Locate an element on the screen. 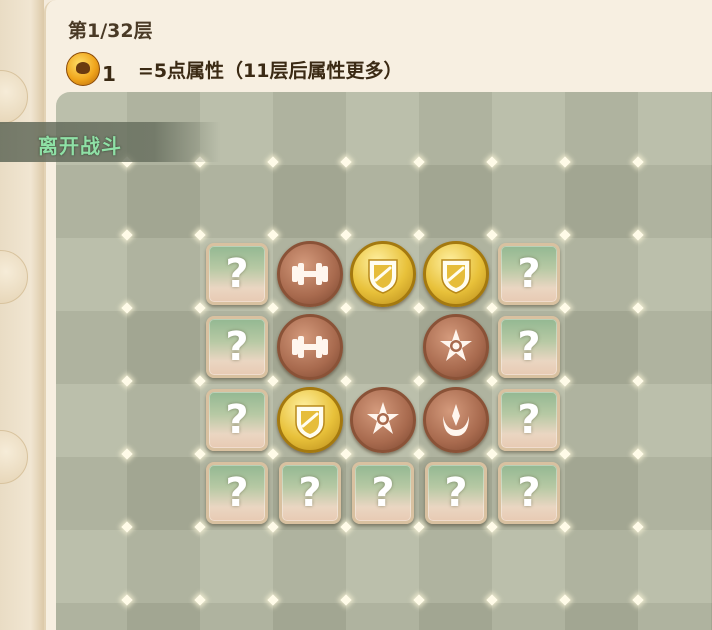 Image resolution: width=712 pixels, height=630 pixels. leave-battle-button: 离开战斗 is located at coordinates (110, 142).